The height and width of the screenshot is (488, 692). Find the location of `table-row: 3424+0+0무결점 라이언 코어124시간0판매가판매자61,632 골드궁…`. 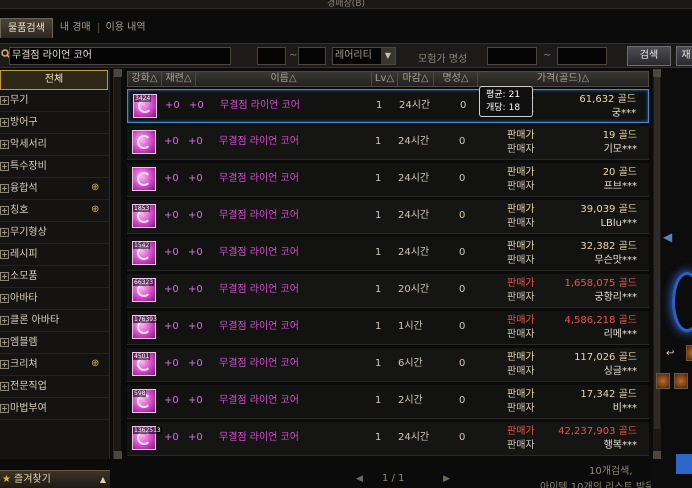

table-row: 3424+0+0무결점 라이언 코어124시간0판매가판매자61,632 골드궁… is located at coordinates (388, 106).